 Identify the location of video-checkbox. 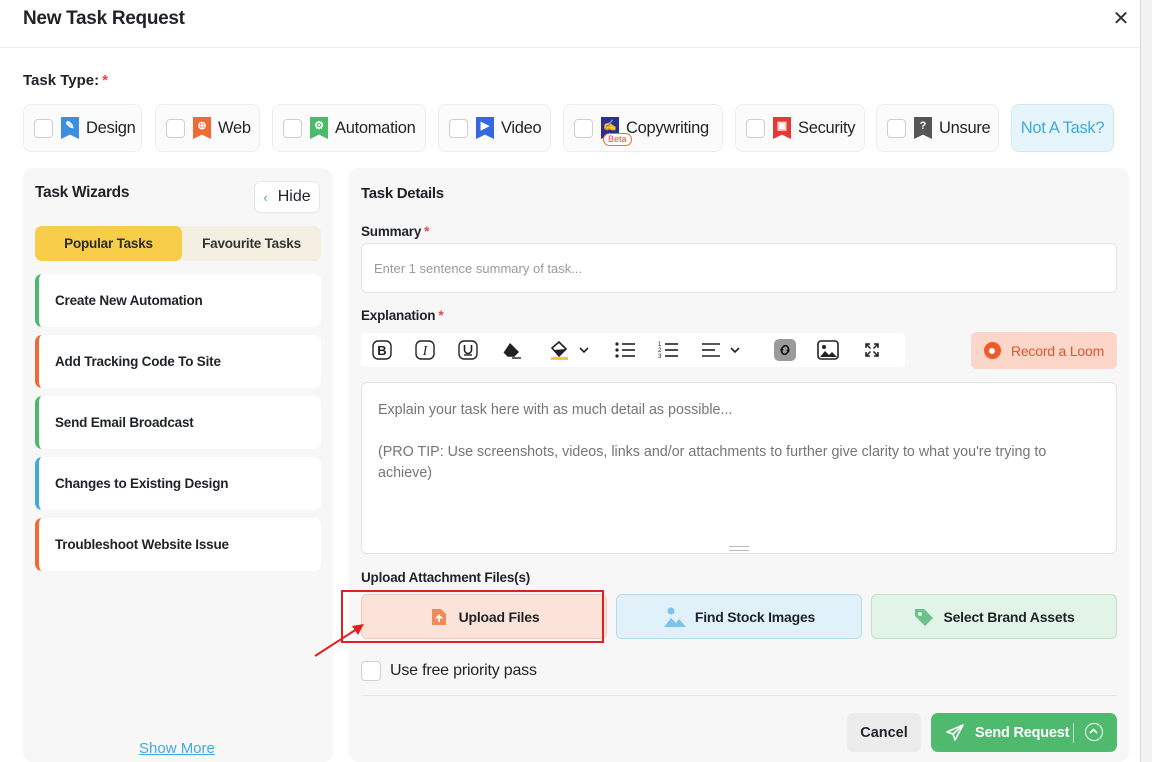
(458, 128).